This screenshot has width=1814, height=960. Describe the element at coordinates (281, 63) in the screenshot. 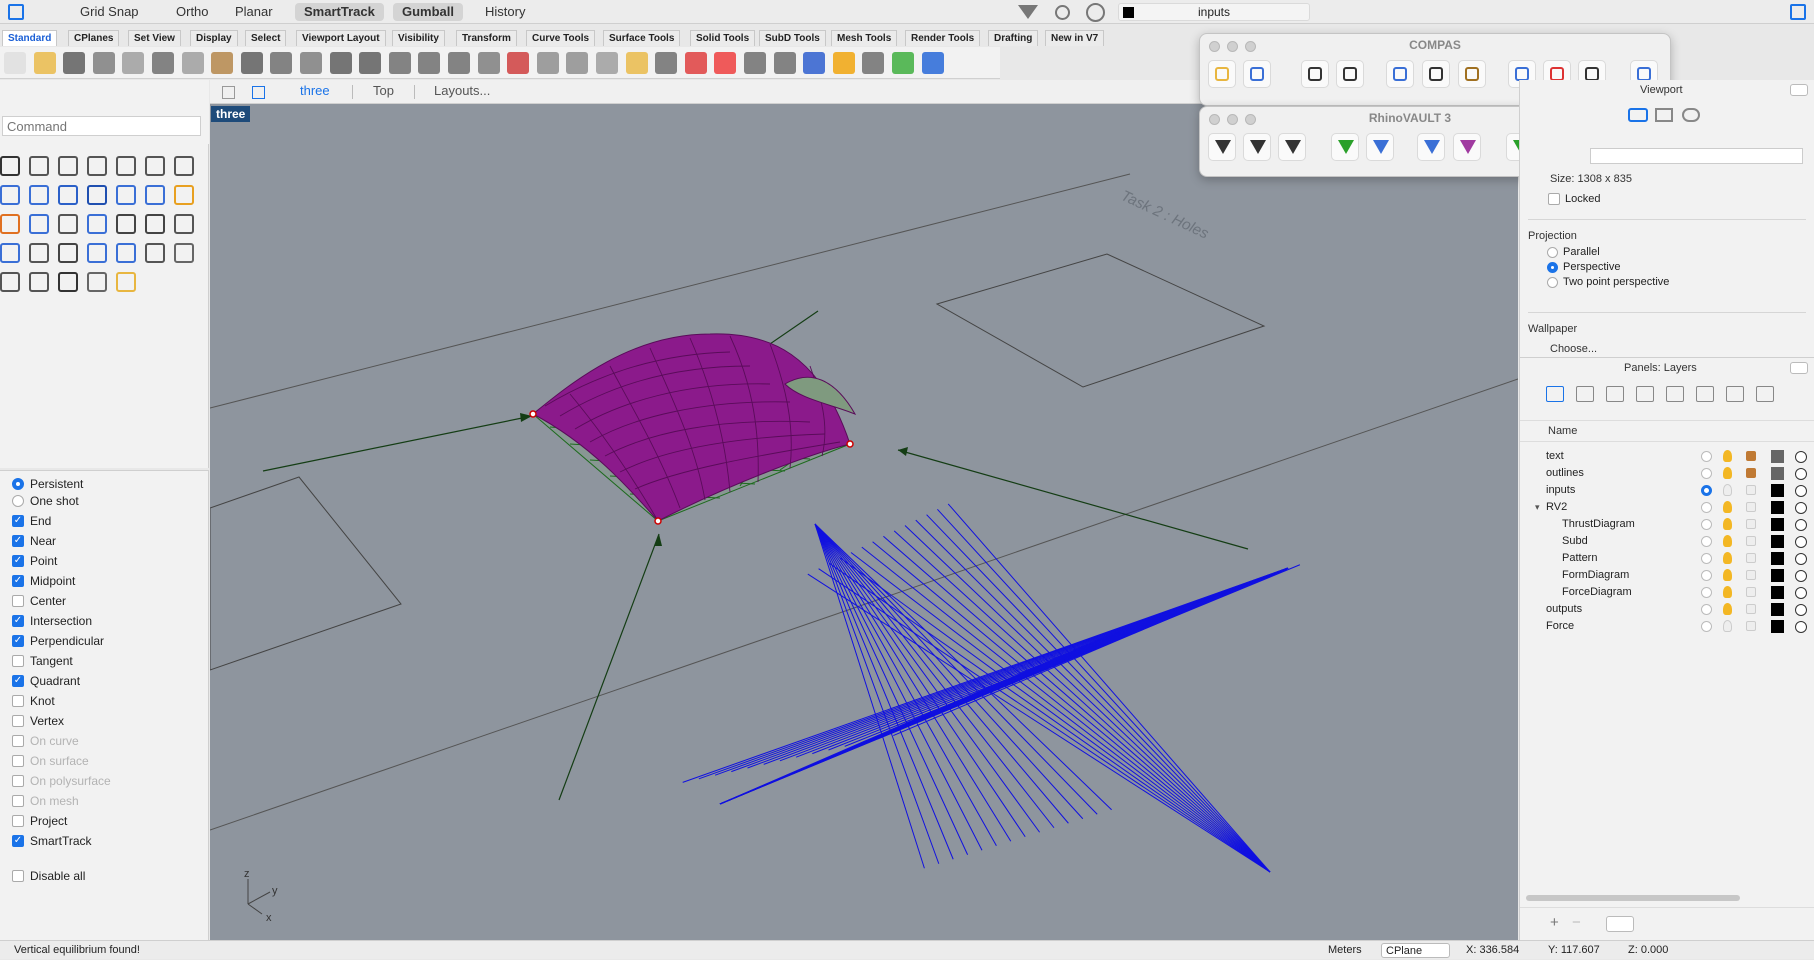

I see `pan-icon` at that location.